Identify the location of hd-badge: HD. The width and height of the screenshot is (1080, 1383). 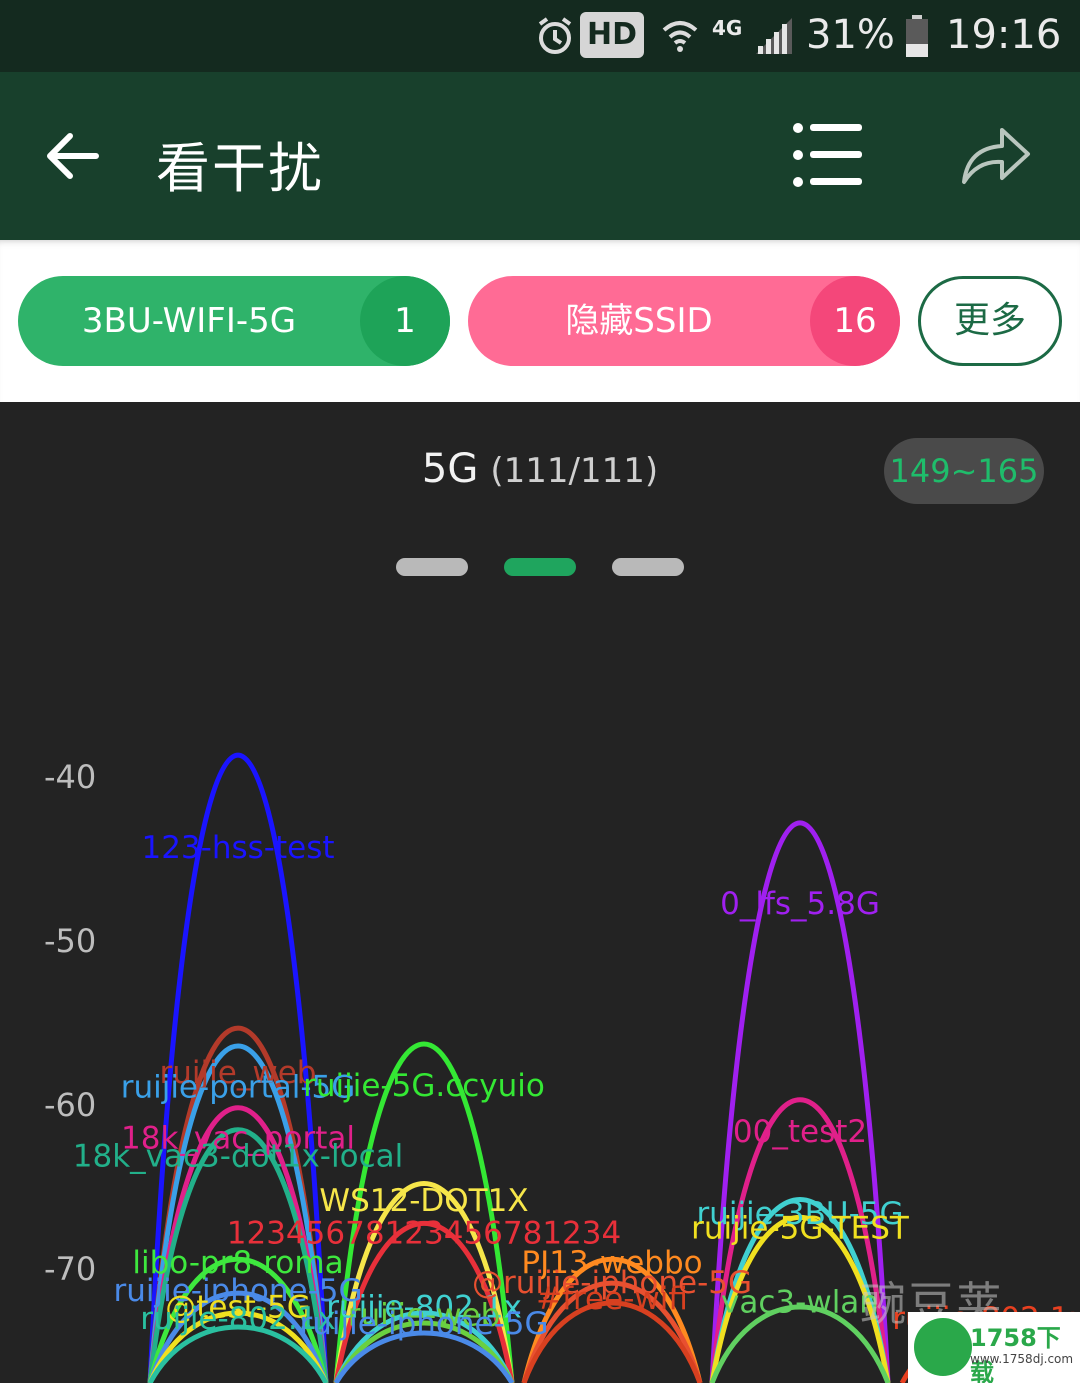
(612, 35).